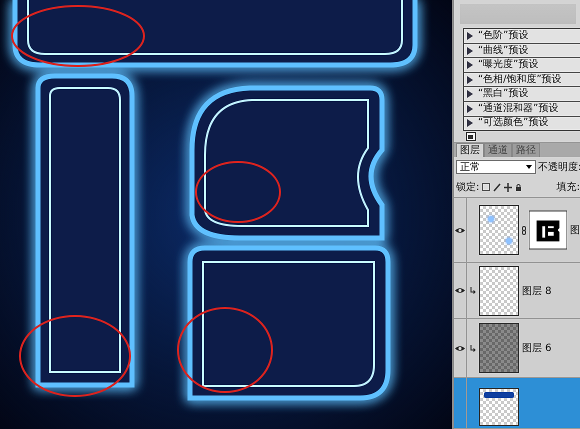  I want to click on layer-icon, so click(471, 137).